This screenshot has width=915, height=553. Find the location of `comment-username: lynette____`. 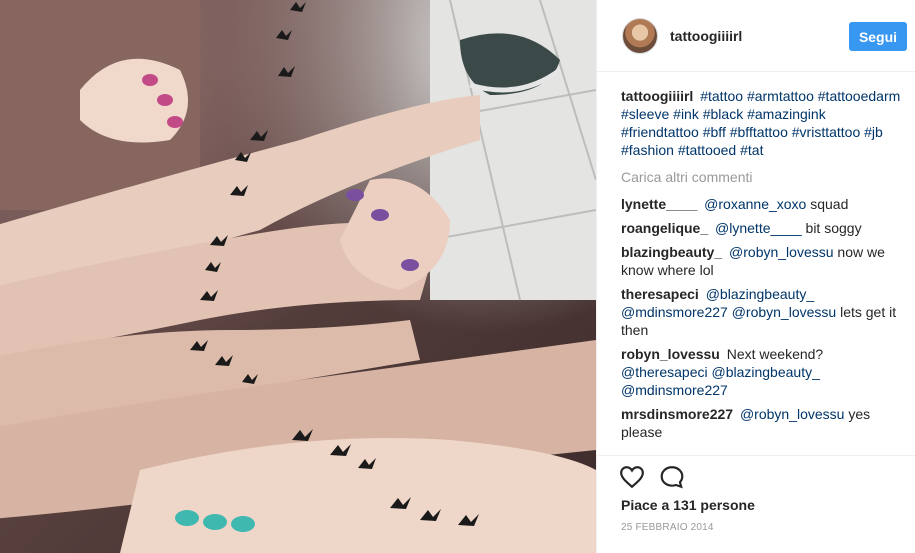

comment-username: lynette____ is located at coordinates (659, 204).